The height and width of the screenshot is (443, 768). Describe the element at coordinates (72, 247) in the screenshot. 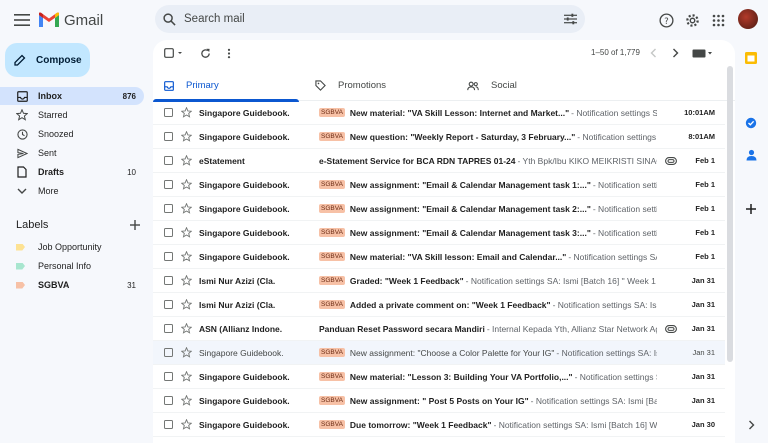

I see `label-job-opportunity: Job Opportunity` at that location.